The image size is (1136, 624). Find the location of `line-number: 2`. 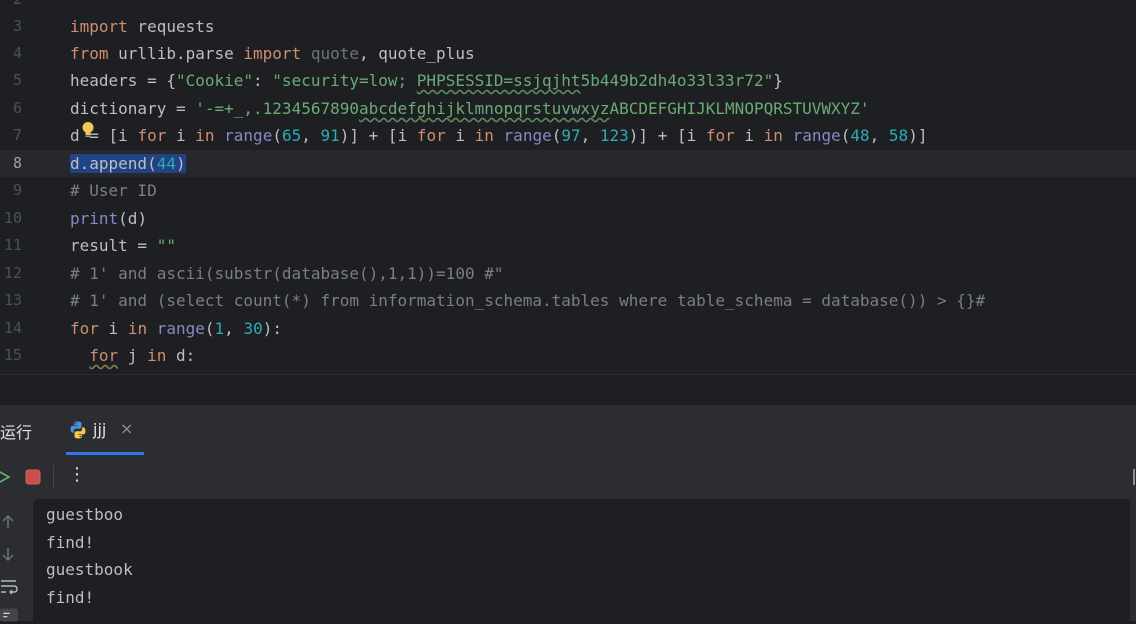

line-number: 2 is located at coordinates (11, 6).